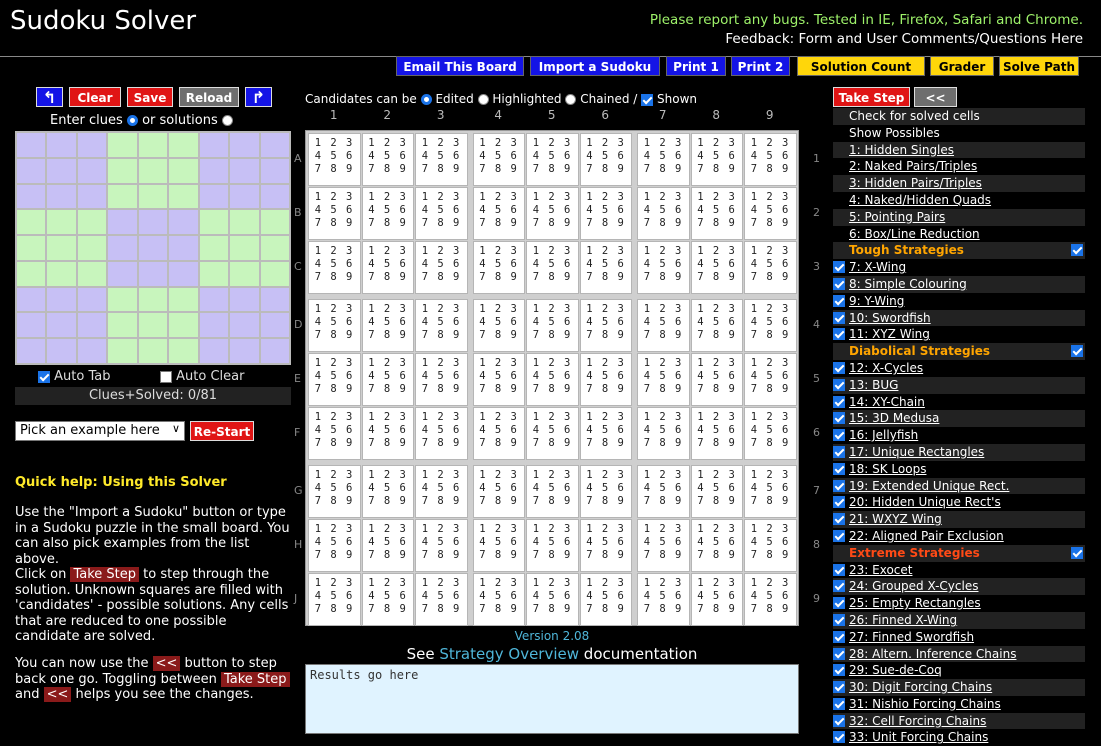  What do you see at coordinates (959, 318) in the screenshot?
I see `strategy-item: 10: Swordfish` at bounding box center [959, 318].